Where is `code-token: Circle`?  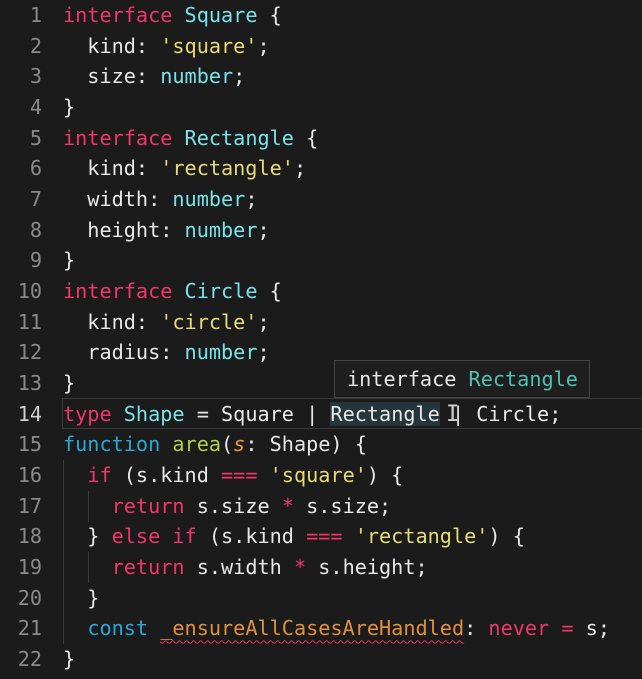
code-token: Circle is located at coordinates (221, 291).